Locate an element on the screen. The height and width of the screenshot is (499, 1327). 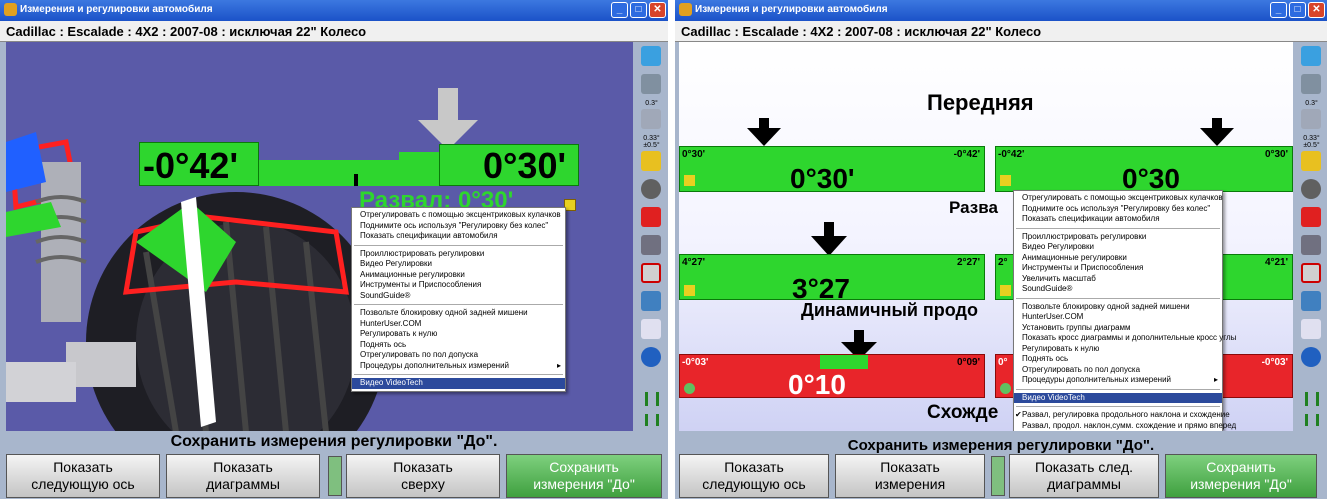
menu-item: Установить группы диаграмм is located at coordinates (1118, 328).